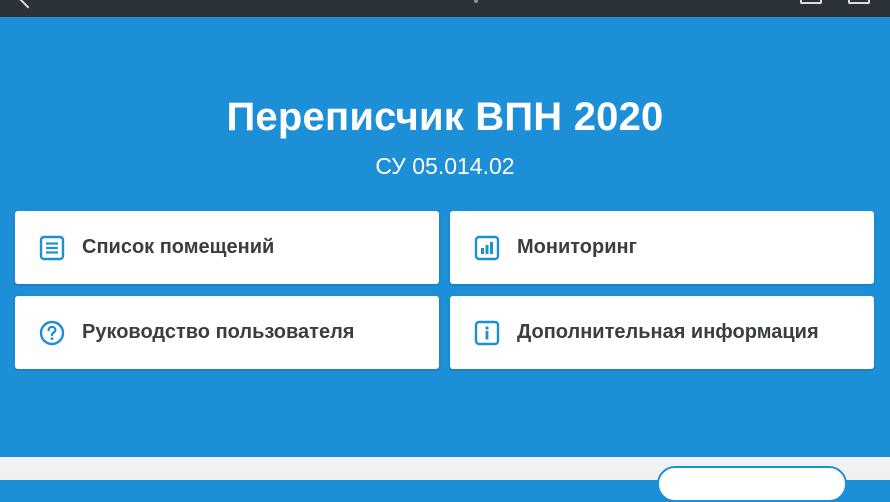 The image size is (890, 502). I want to click on page-title: Переписчик ВПН 2020, so click(445, 117).